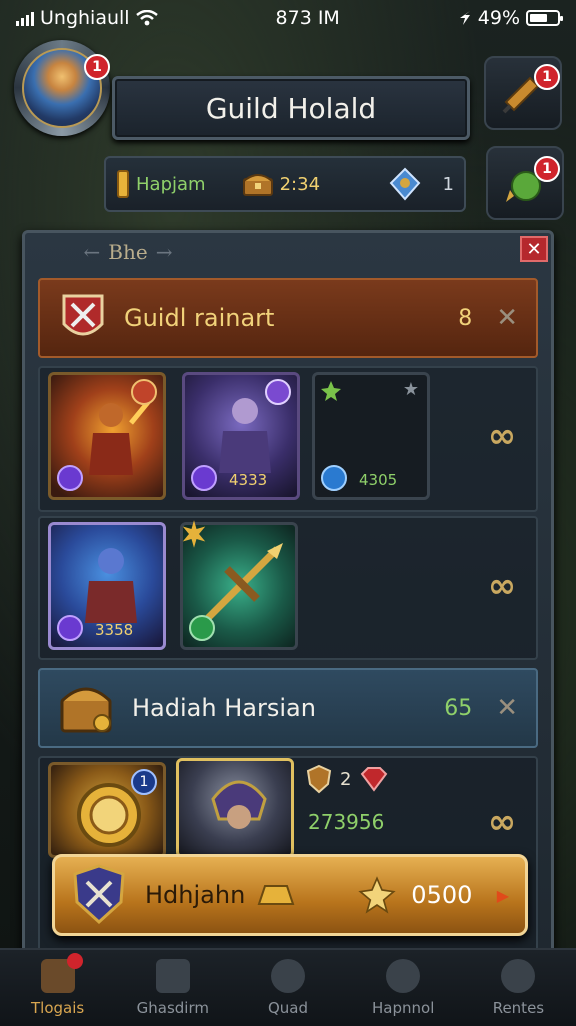 Image resolution: width=576 pixels, height=1026 pixels. What do you see at coordinates (172, 1008) in the screenshot?
I see `nav-label: Ghasdirm` at bounding box center [172, 1008].